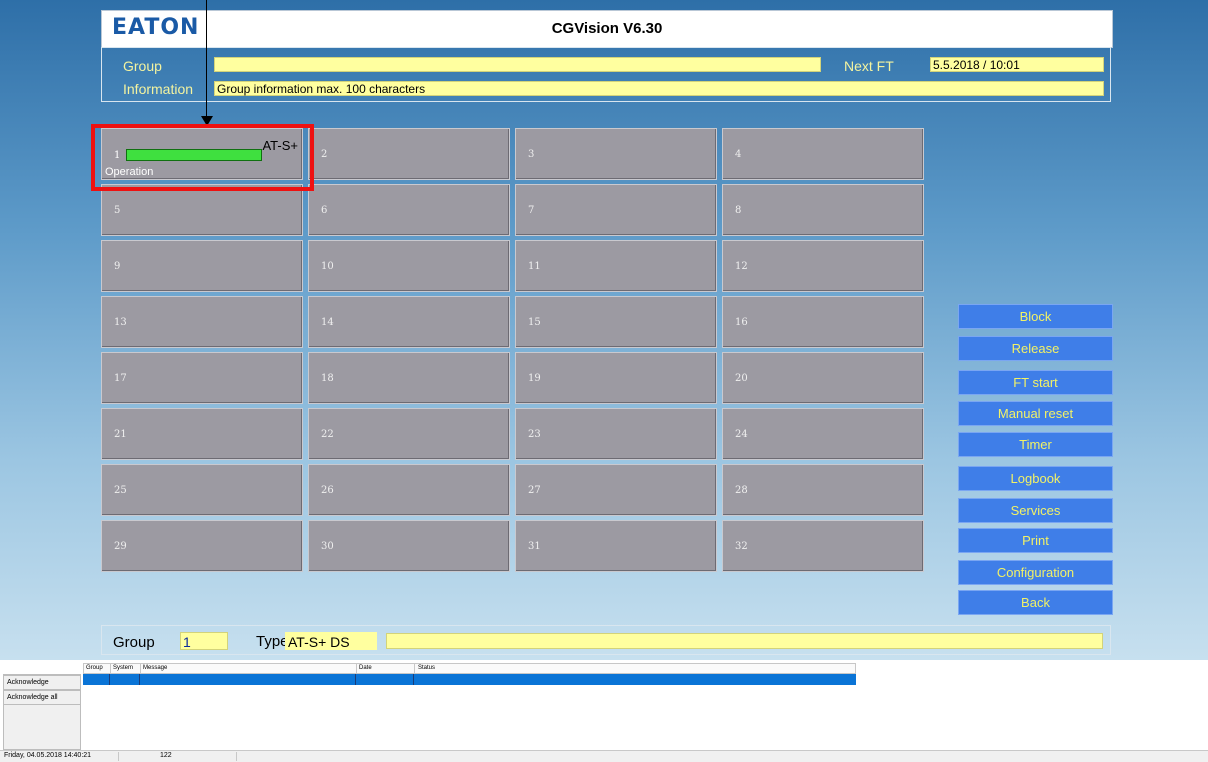 This screenshot has height=762, width=1208. Describe the element at coordinates (741, 266) in the screenshot. I see `device-number: 12` at that location.